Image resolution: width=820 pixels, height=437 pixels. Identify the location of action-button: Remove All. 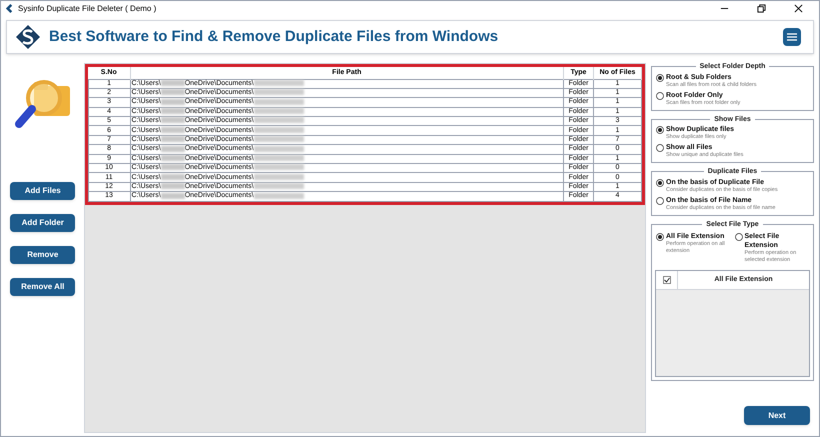
(43, 287).